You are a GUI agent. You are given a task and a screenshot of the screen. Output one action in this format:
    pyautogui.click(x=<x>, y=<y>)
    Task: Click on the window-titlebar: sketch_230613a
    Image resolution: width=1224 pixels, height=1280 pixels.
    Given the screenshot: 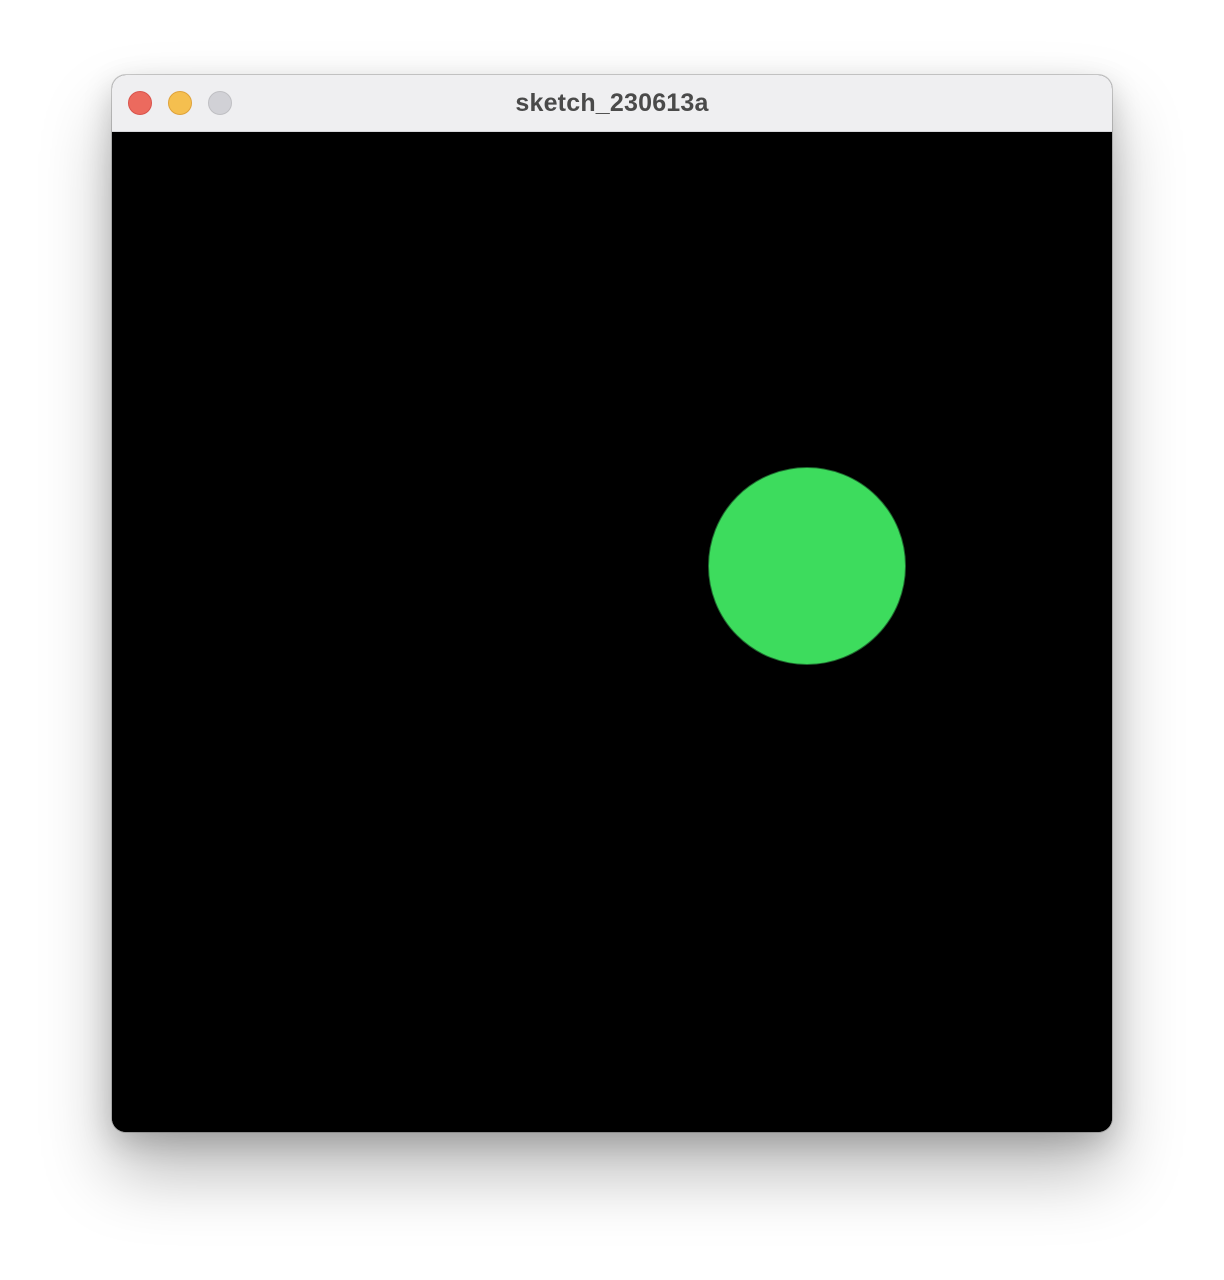 What is the action you would take?
    pyautogui.click(x=612, y=103)
    